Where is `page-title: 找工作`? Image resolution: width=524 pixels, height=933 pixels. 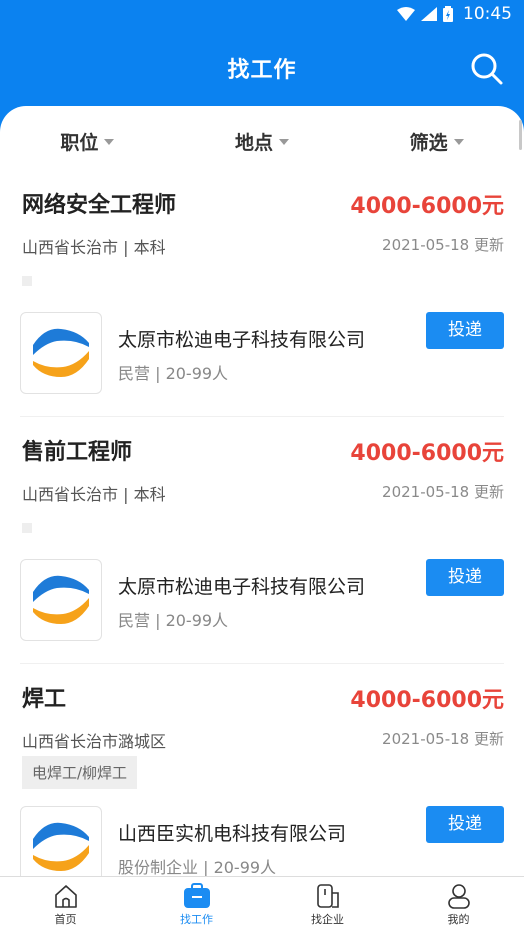 page-title: 找工作 is located at coordinates (262, 70).